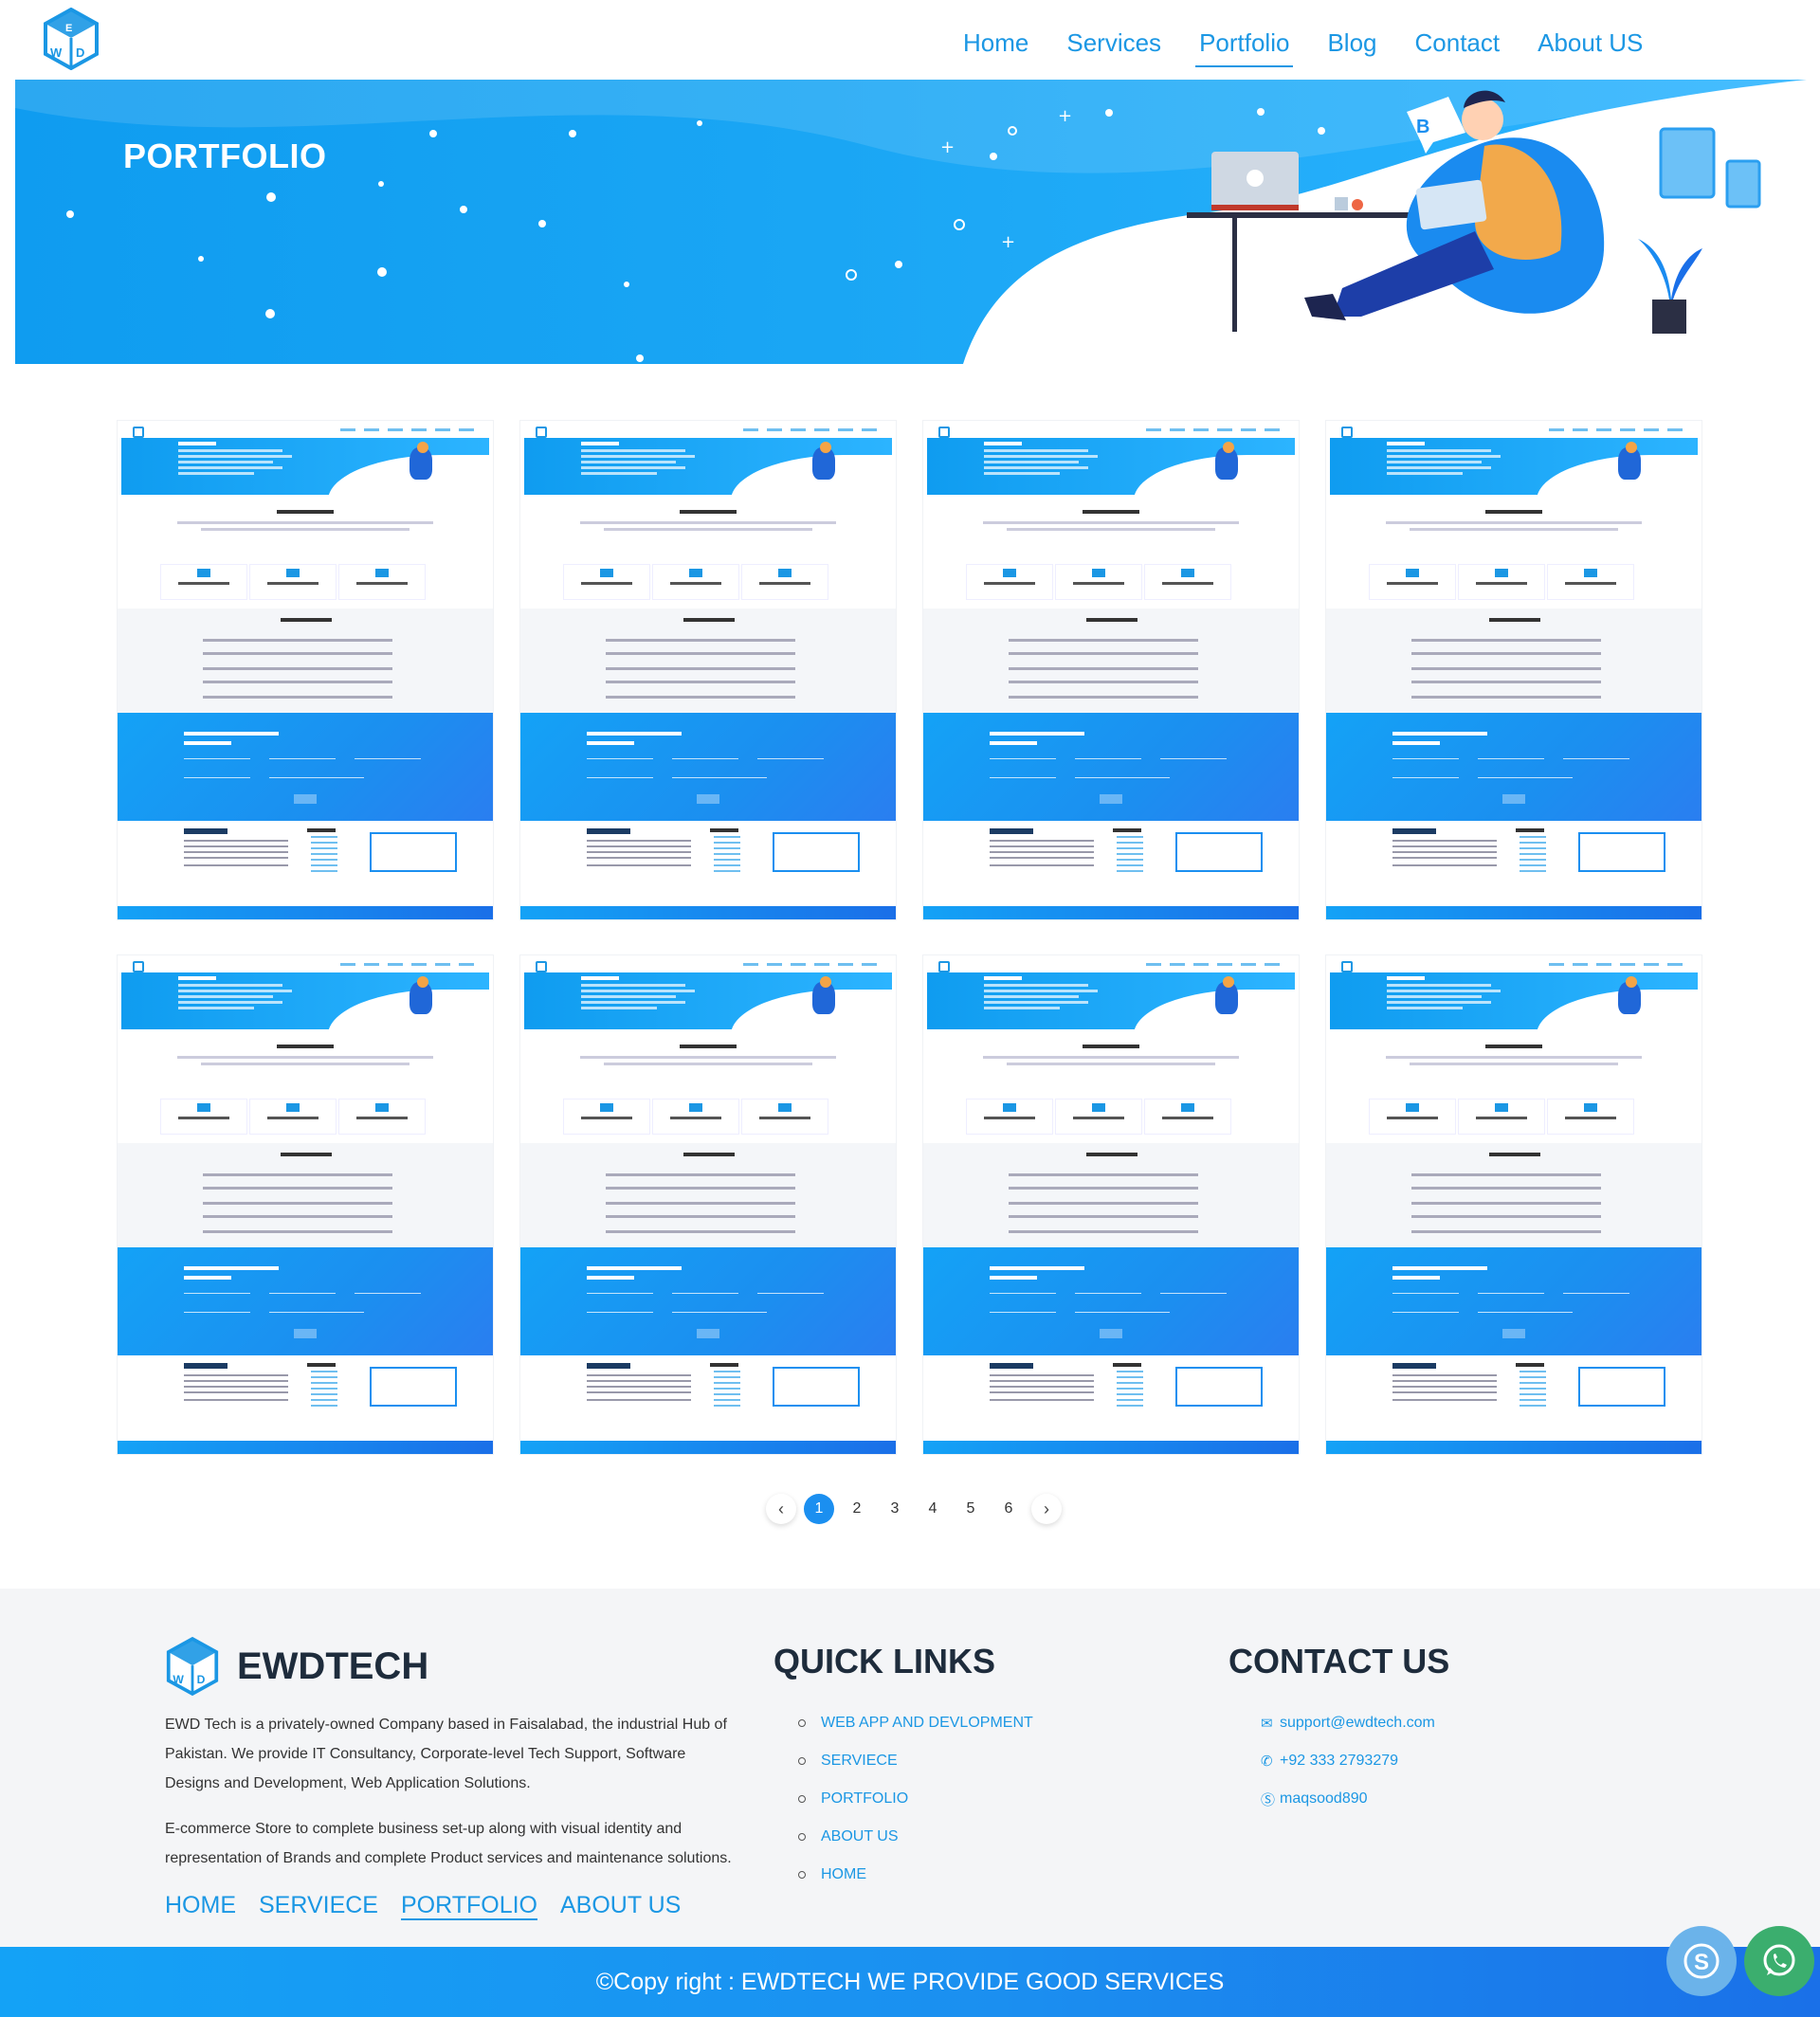  I want to click on footer-brand: EWDTECH, so click(333, 1666).